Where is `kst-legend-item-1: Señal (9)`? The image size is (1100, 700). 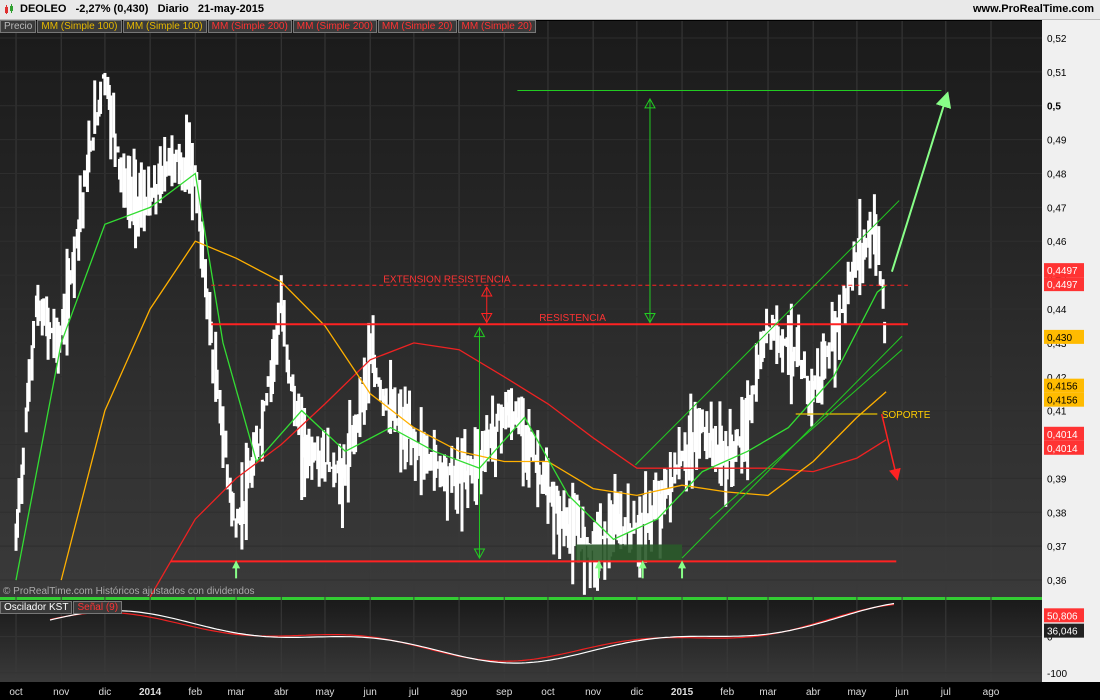
kst-legend-item-1: Señal (9) is located at coordinates (98, 607).